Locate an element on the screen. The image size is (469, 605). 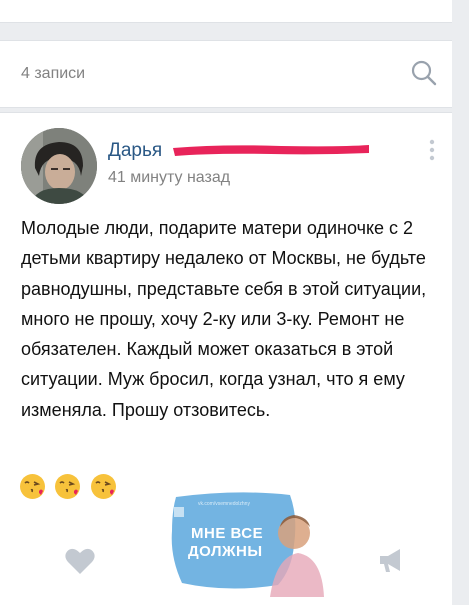
emoji-row is located at coordinates (70, 487).